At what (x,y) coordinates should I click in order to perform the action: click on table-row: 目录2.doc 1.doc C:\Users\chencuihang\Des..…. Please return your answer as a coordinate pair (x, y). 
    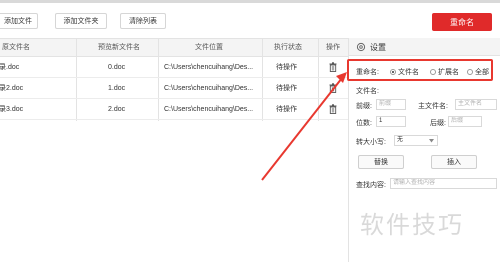
    Looking at the image, I should click on (174, 88).